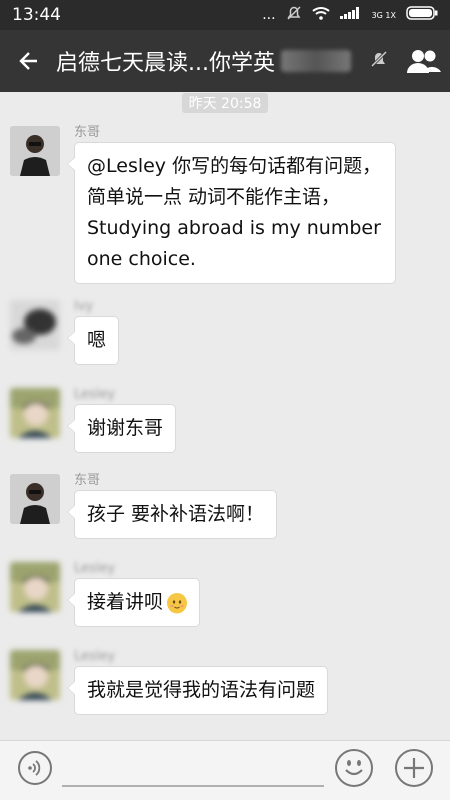 This screenshot has height=800, width=450. Describe the element at coordinates (422, 15) in the screenshot. I see `battery-icon` at that location.